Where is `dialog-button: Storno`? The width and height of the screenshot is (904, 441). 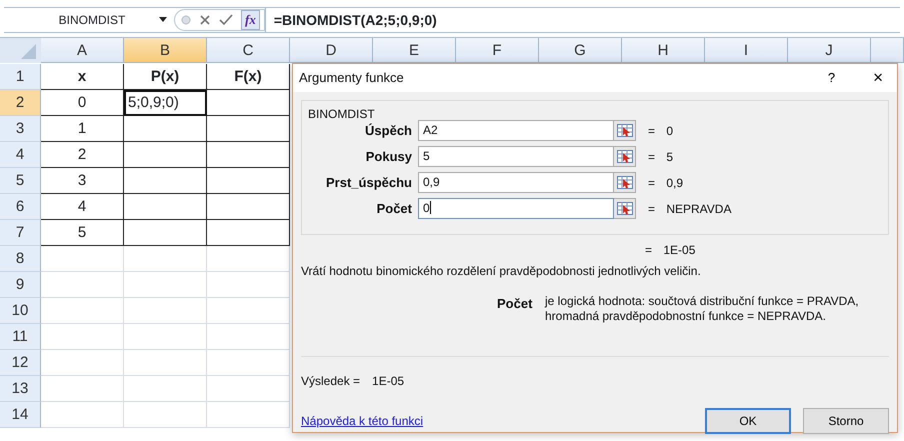 dialog-button: Storno is located at coordinates (846, 421).